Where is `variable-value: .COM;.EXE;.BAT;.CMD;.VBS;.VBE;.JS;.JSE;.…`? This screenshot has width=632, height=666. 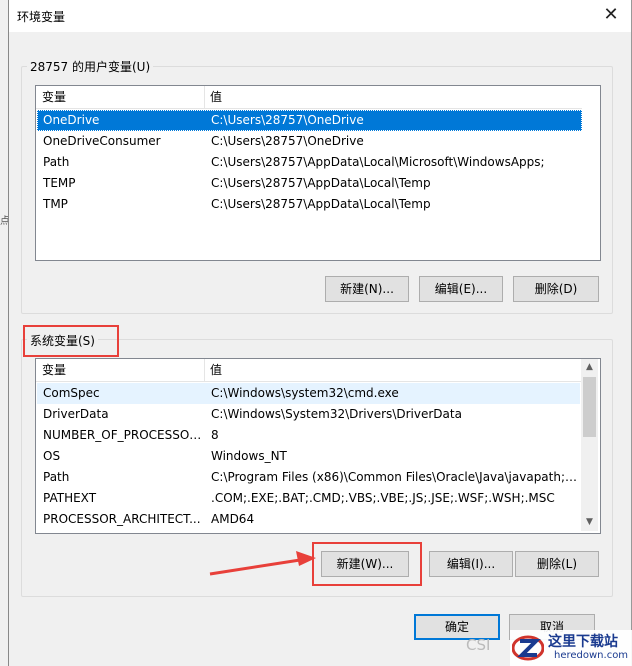 variable-value: .COM;.EXE;.BAT;.CMD;.VBS;.VBE;.JS;.JSE;.… is located at coordinates (383, 498).